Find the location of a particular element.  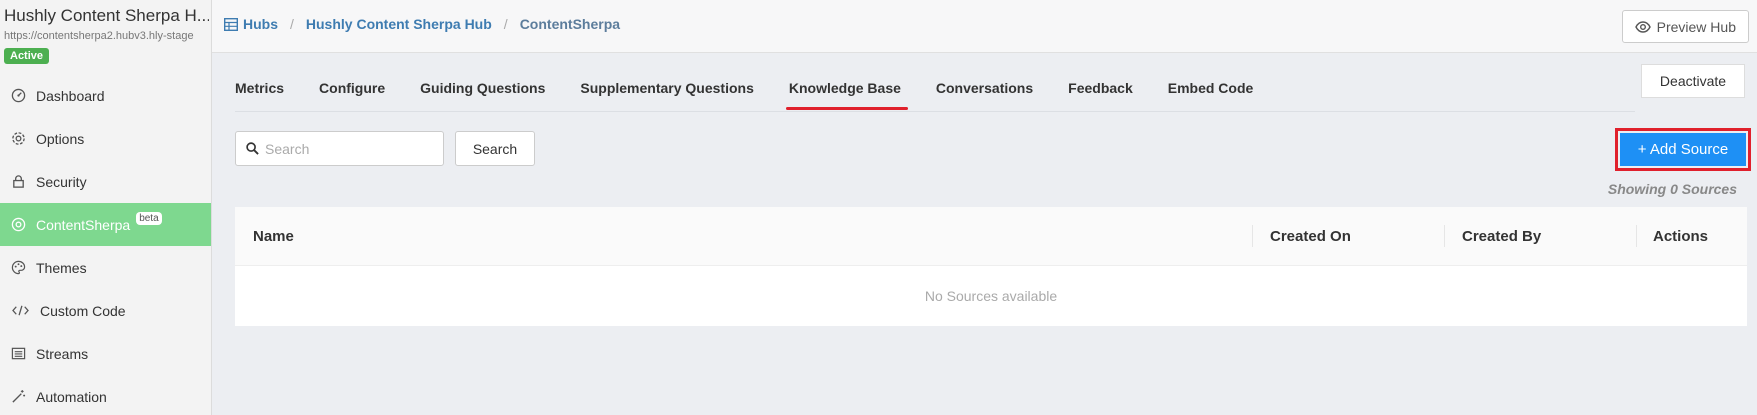

table-body: No Sources available is located at coordinates (991, 296).